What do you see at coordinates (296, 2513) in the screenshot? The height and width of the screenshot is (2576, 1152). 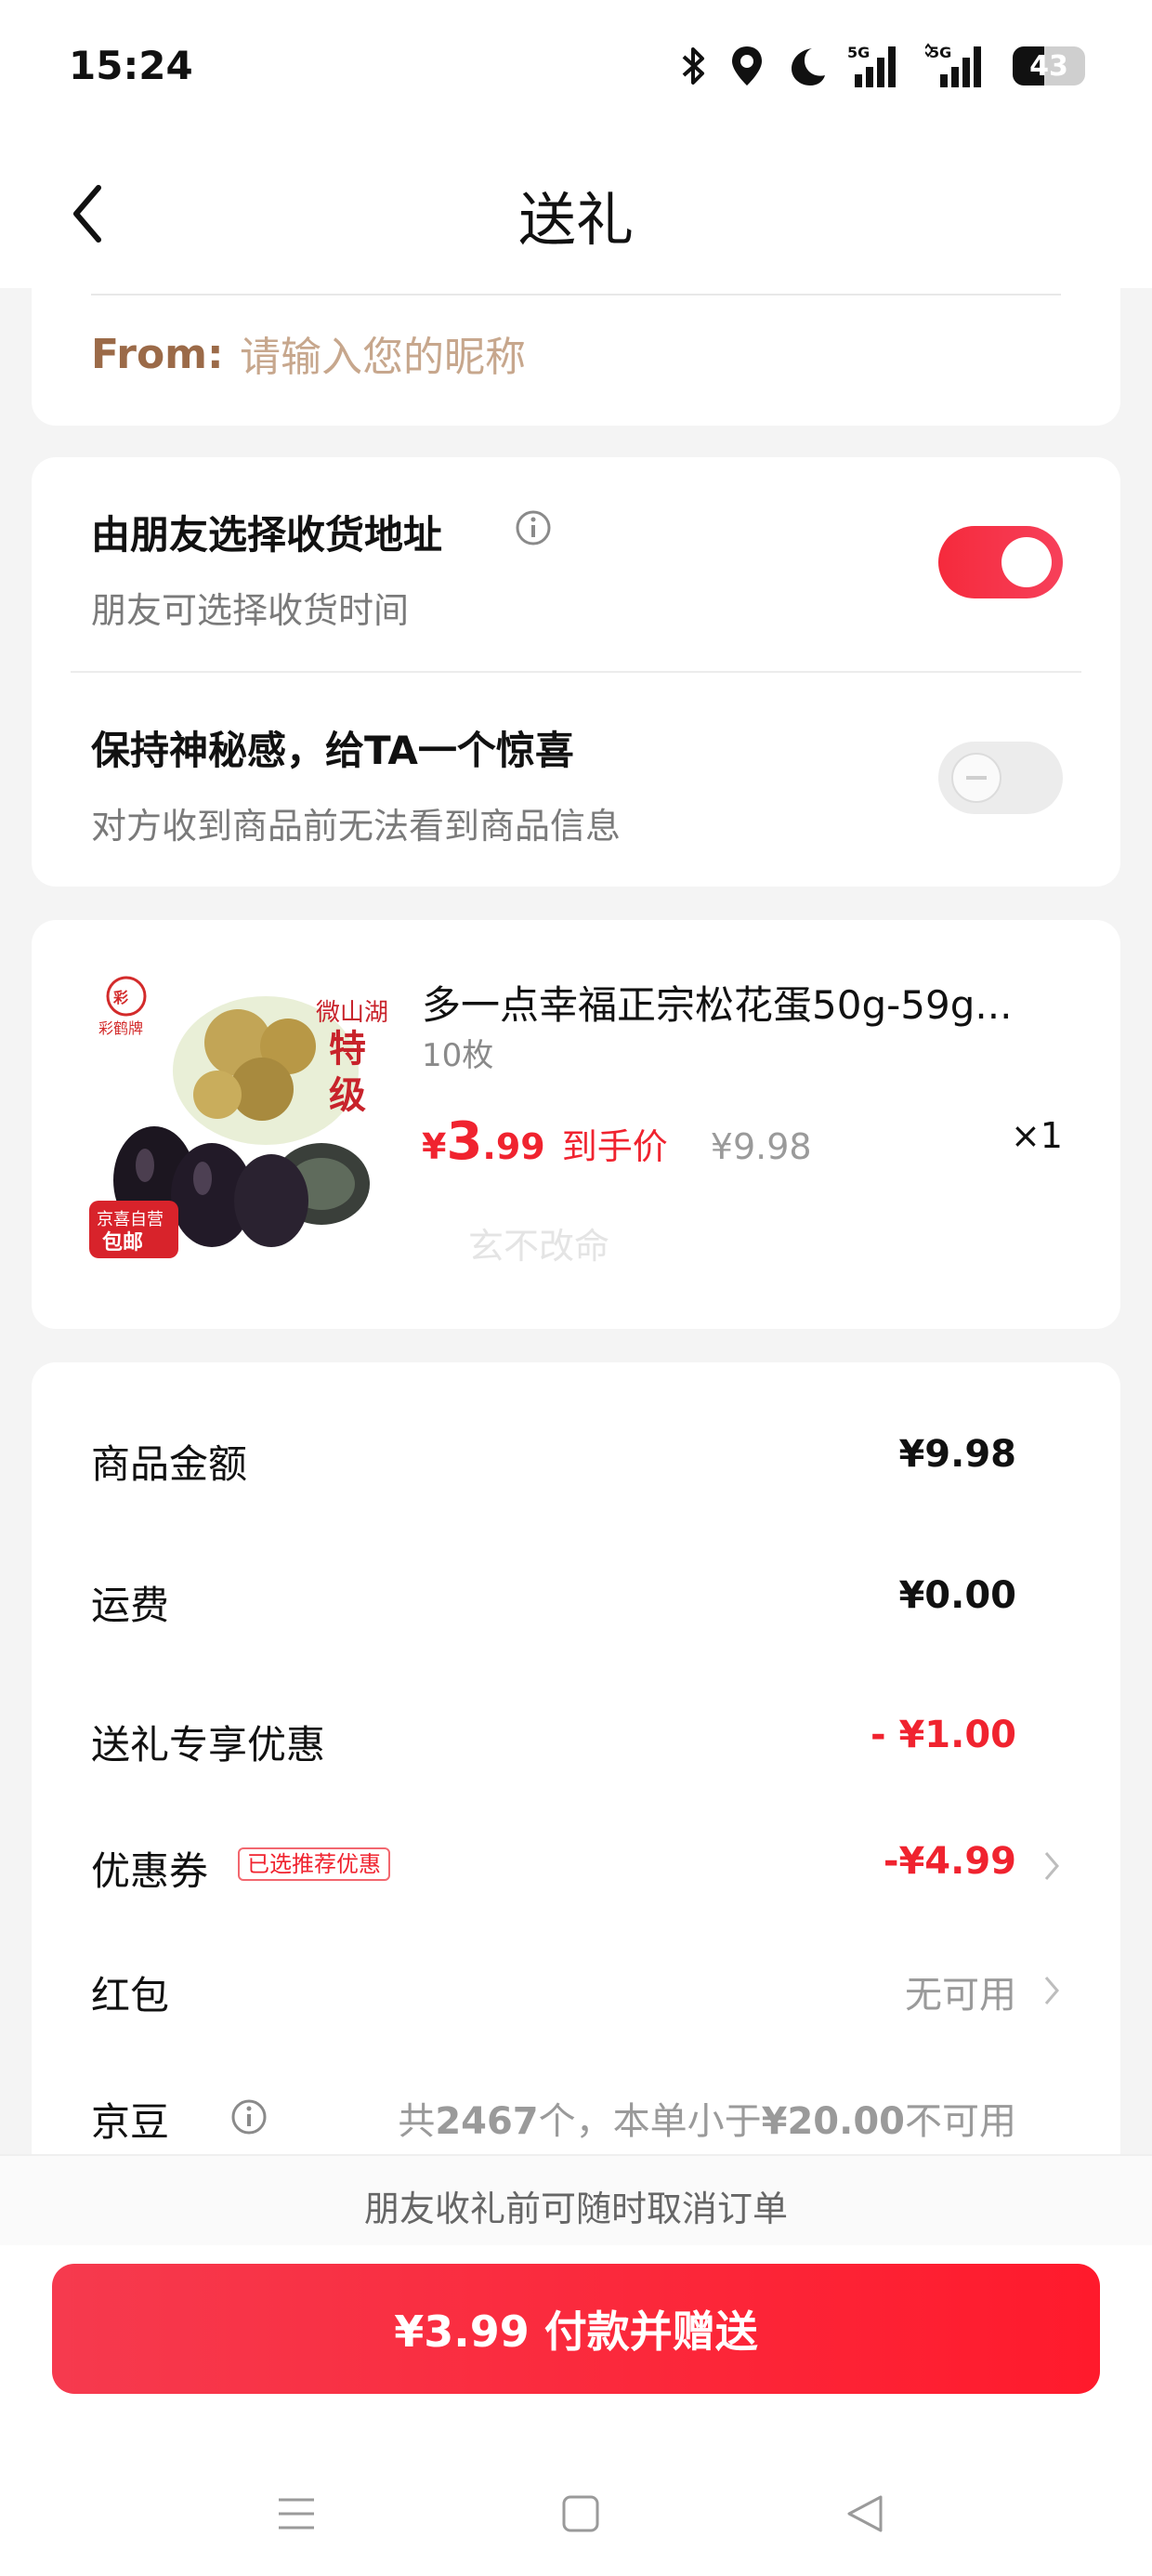 I see `menu-icon` at bounding box center [296, 2513].